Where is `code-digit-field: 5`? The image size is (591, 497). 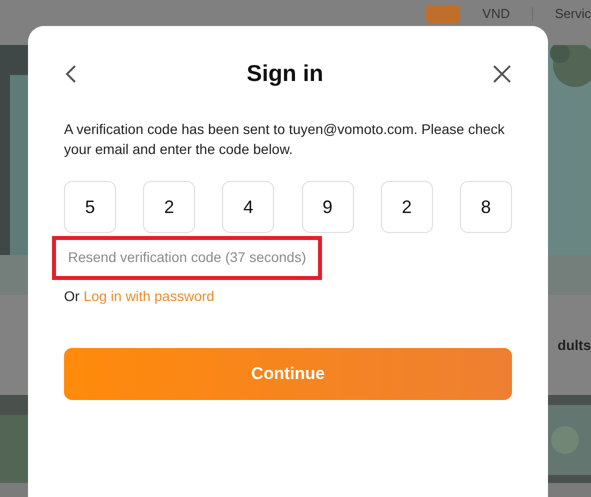 code-digit-field: 5 is located at coordinates (90, 207).